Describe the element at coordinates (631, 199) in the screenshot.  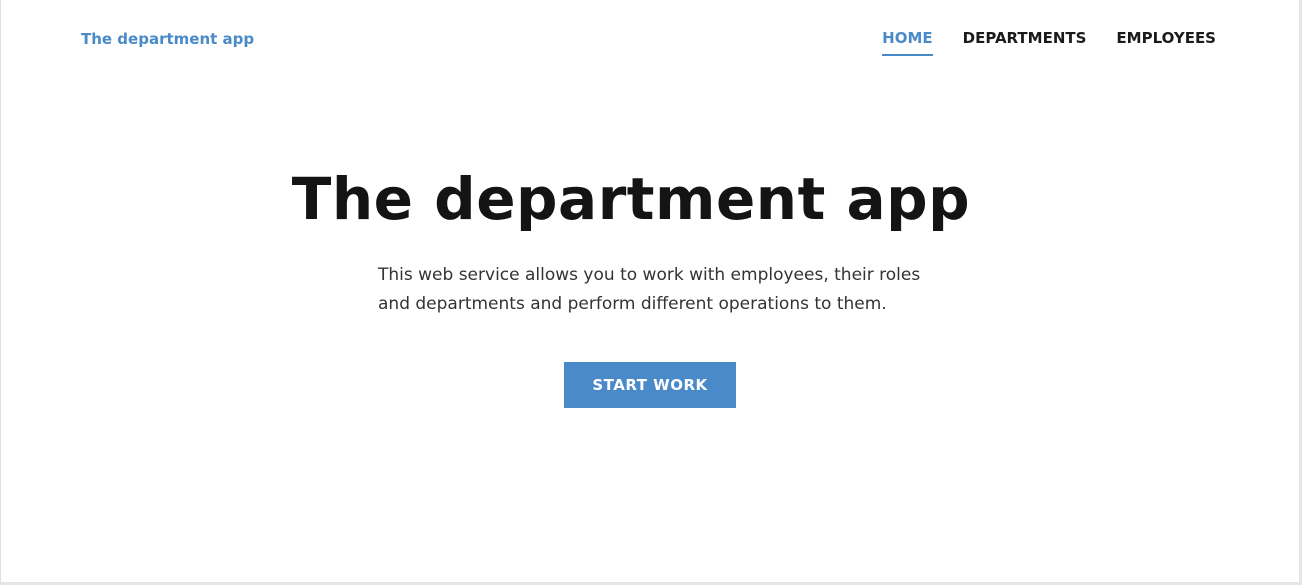
I see `hero-title: The department app` at that location.